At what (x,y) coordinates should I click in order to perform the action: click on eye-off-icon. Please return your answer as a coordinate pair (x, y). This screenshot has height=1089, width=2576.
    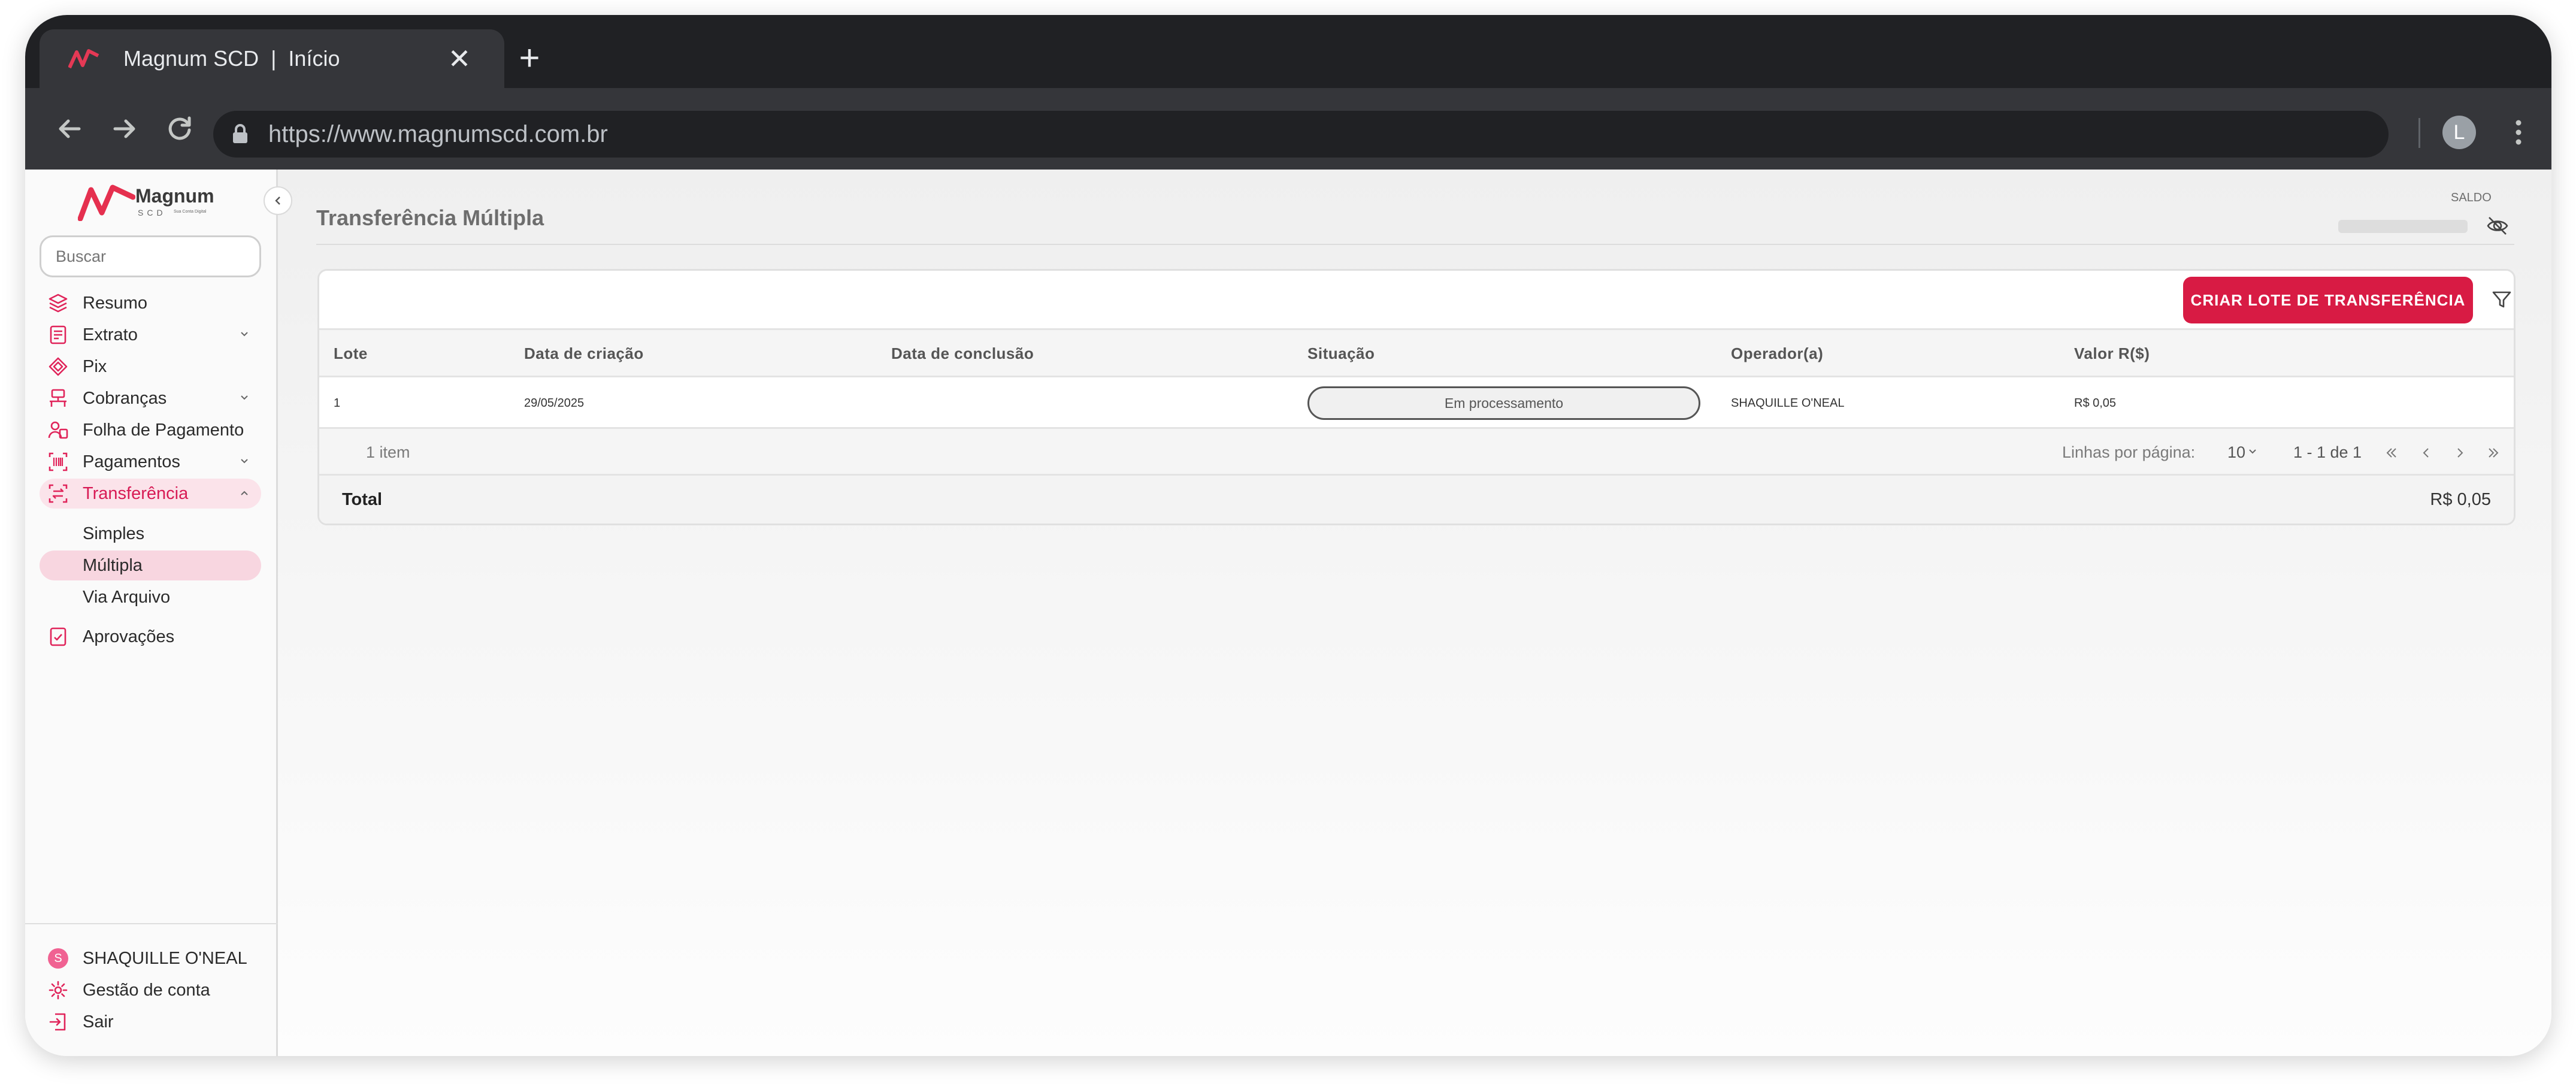
    Looking at the image, I should click on (2498, 226).